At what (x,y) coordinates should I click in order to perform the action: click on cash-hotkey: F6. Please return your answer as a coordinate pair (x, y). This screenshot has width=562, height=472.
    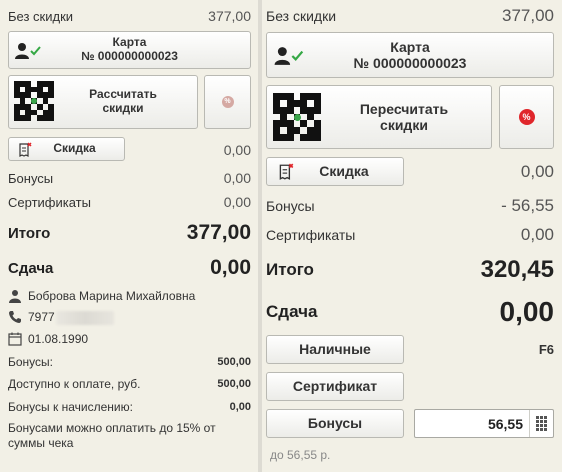
    Looking at the image, I should click on (546, 349).